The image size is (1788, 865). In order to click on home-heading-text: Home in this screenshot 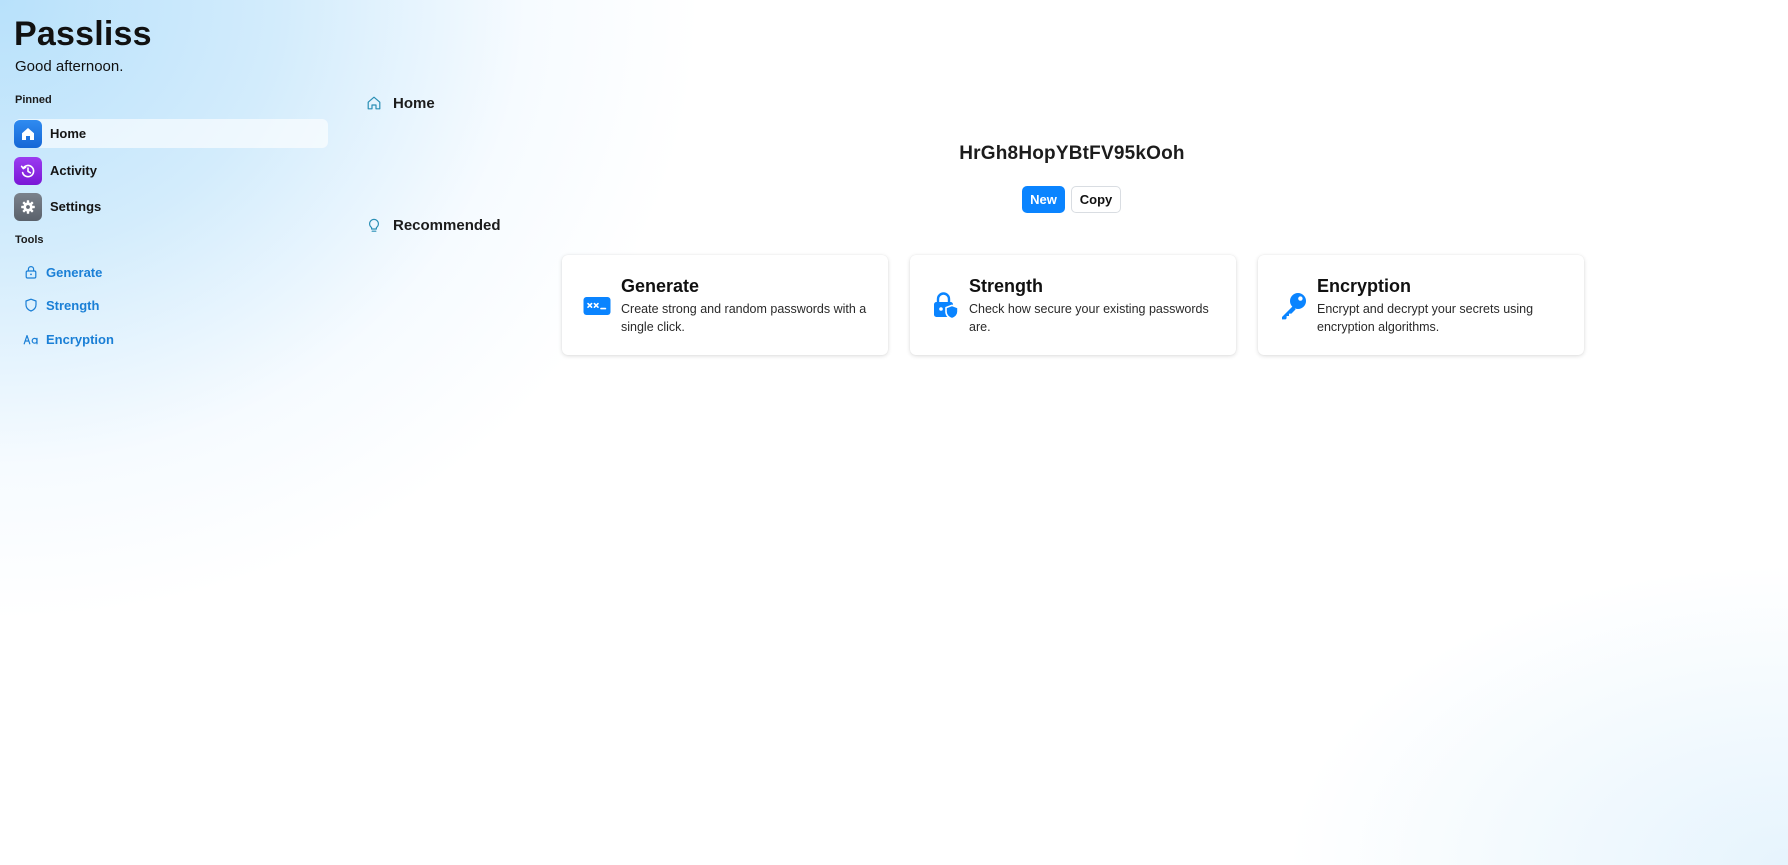, I will do `click(414, 103)`.